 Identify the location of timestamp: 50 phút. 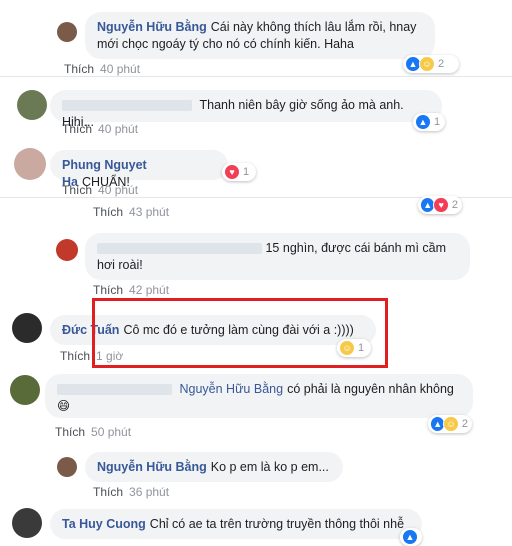
(111, 432).